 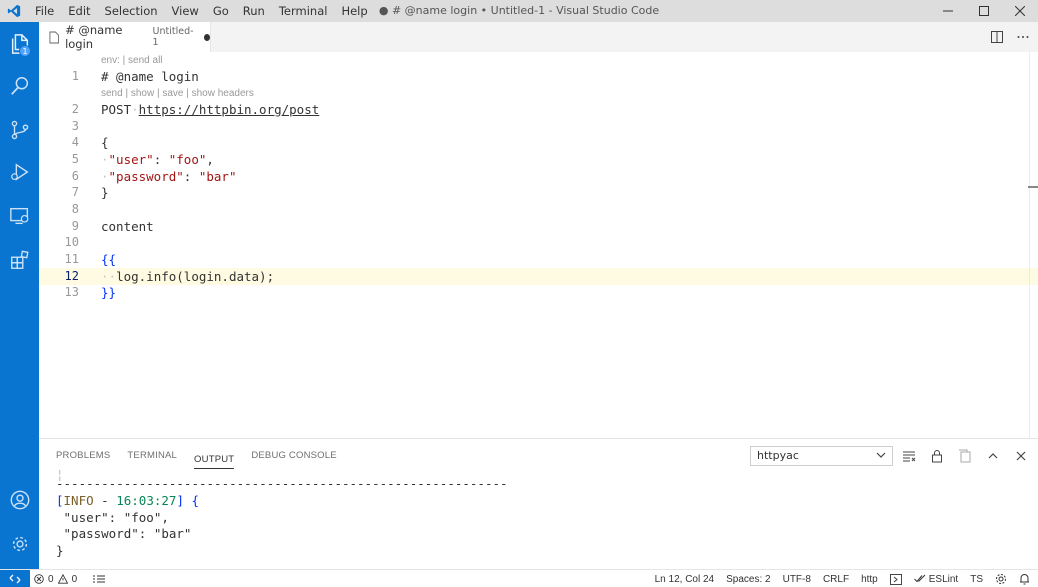 I want to click on minimize-button, so click(x=948, y=11).